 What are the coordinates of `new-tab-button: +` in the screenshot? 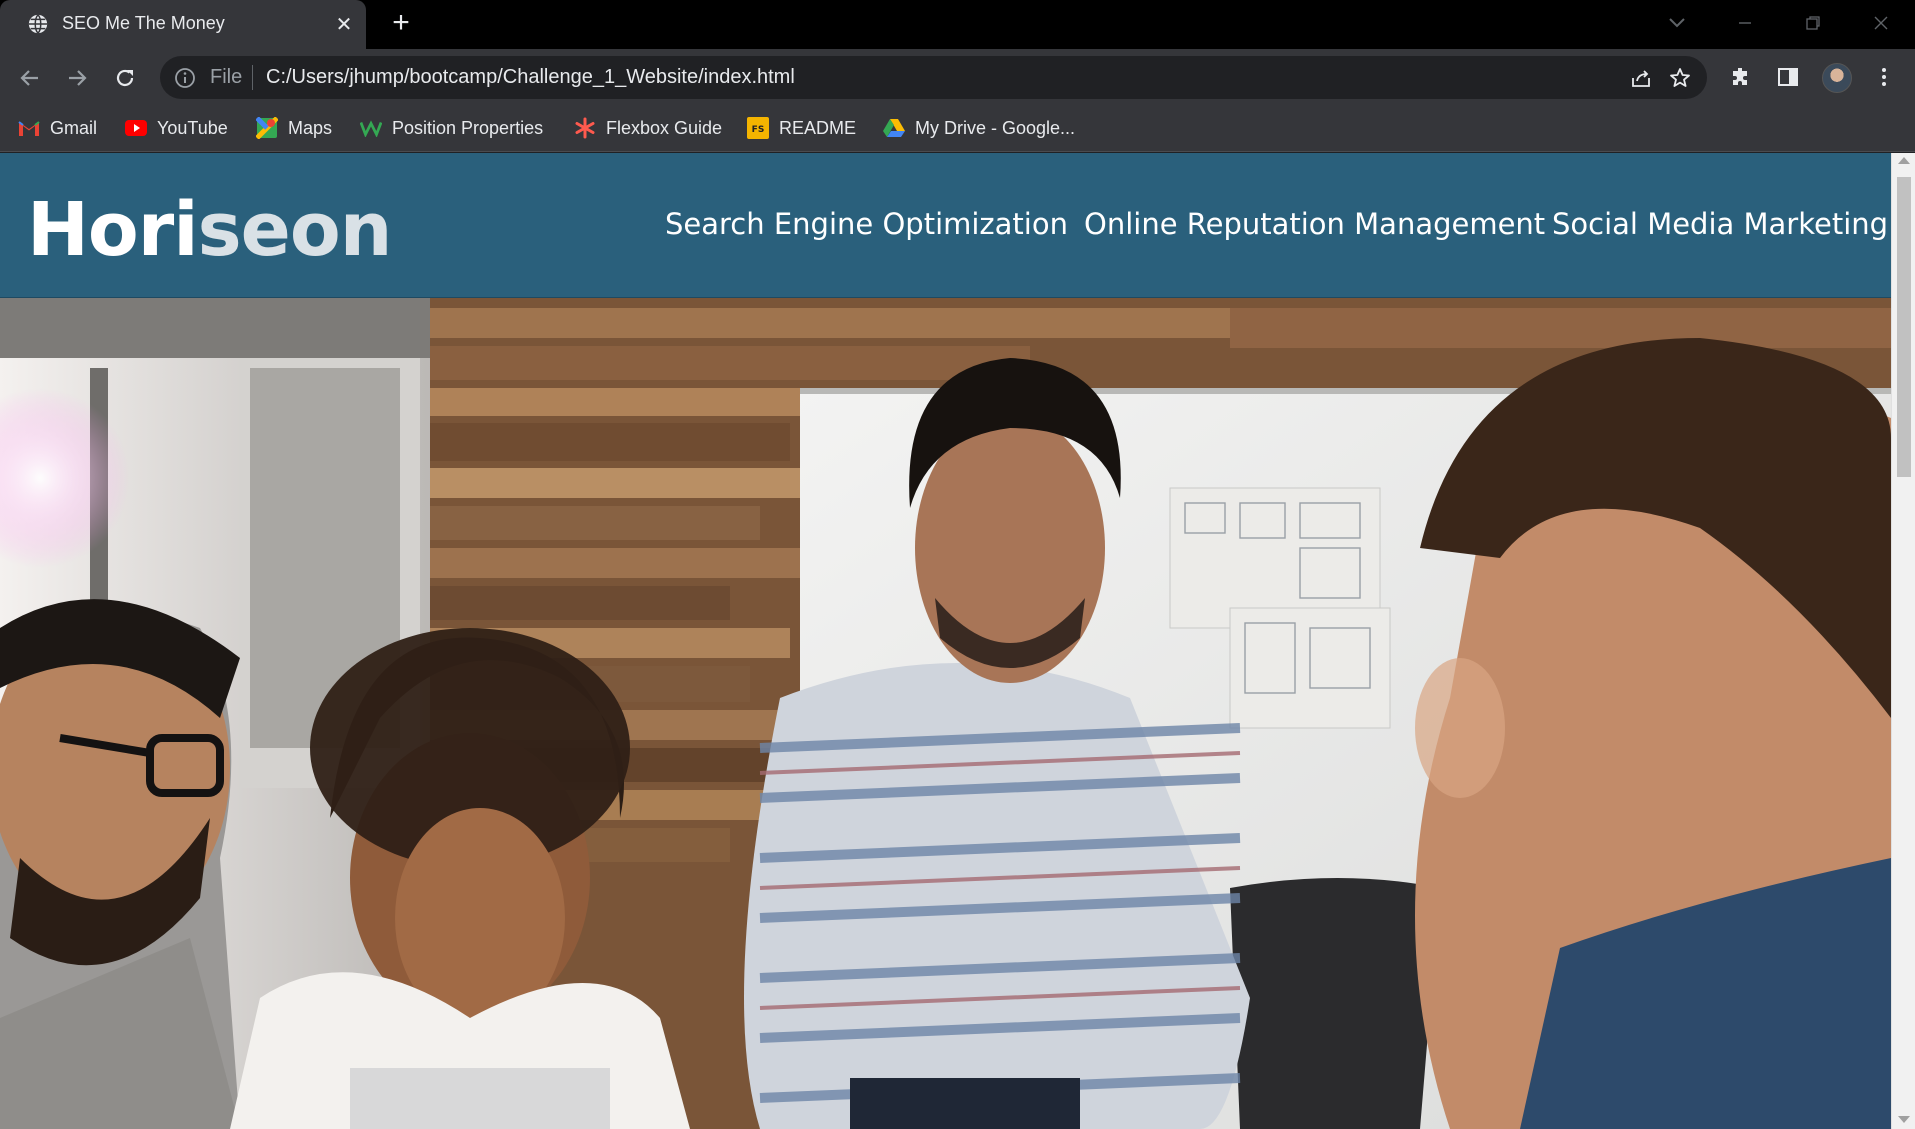 It's located at (401, 23).